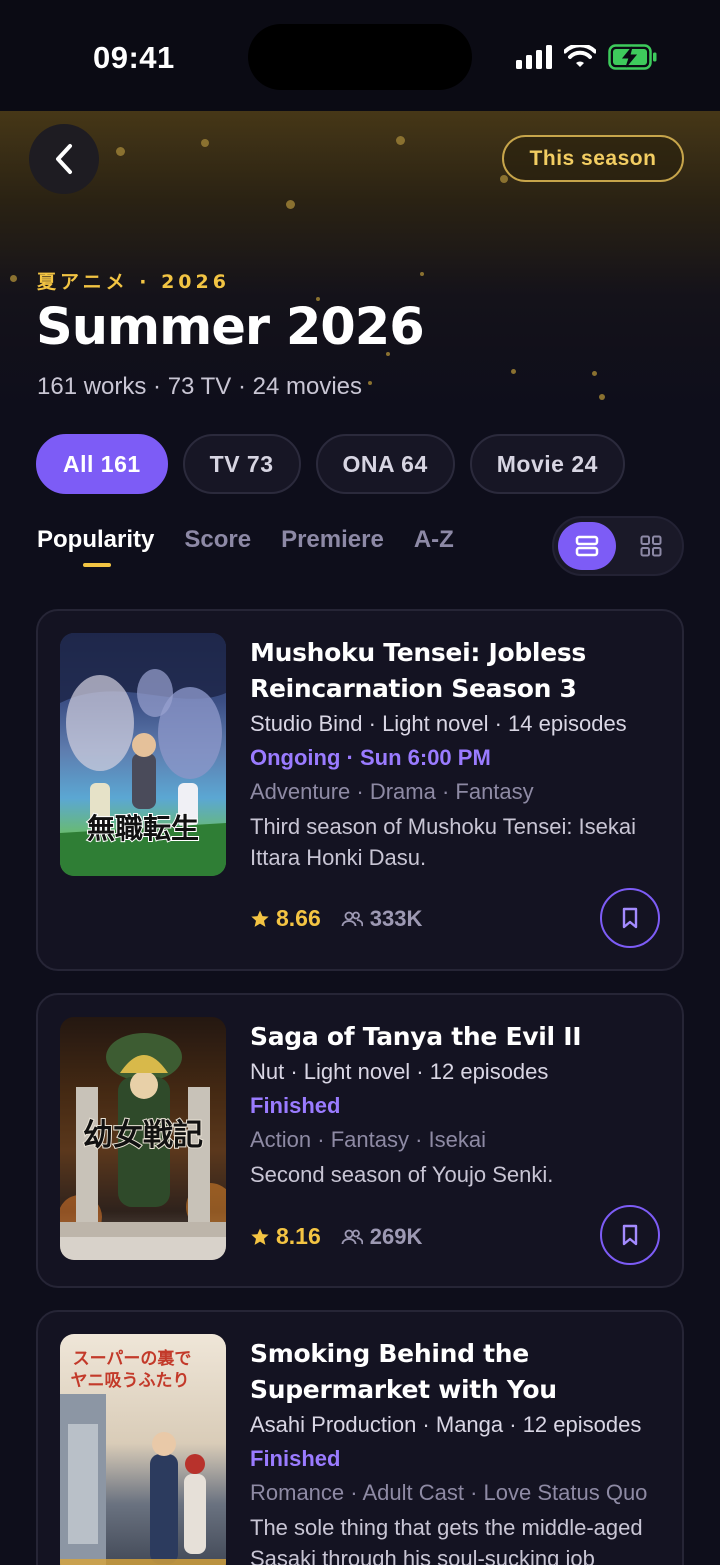 The height and width of the screenshot is (1565, 720). What do you see at coordinates (399, 1071) in the screenshot?
I see `card-meta: Nut · Light novel · 12 episodes` at bounding box center [399, 1071].